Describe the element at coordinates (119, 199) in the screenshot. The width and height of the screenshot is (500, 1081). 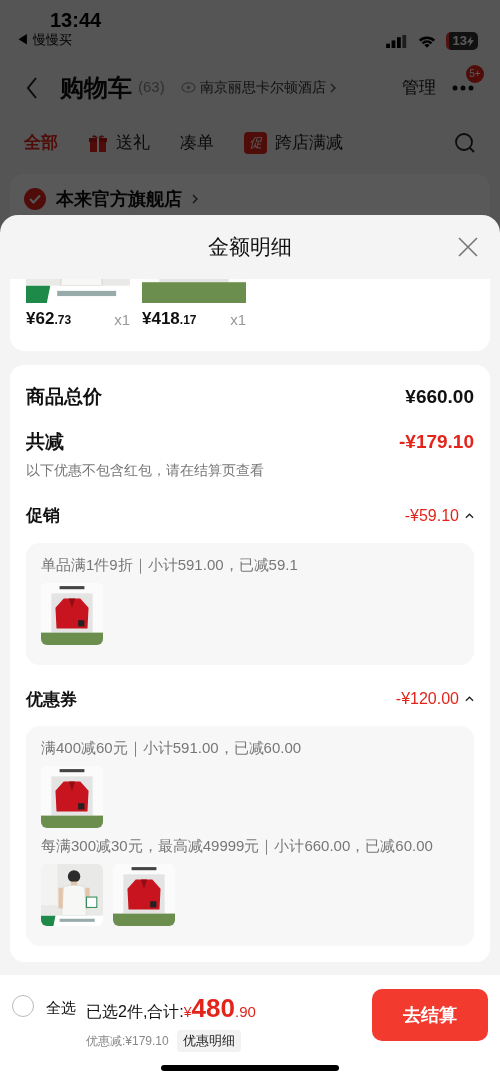
I see `store-name: 本来官方旗舰店` at that location.